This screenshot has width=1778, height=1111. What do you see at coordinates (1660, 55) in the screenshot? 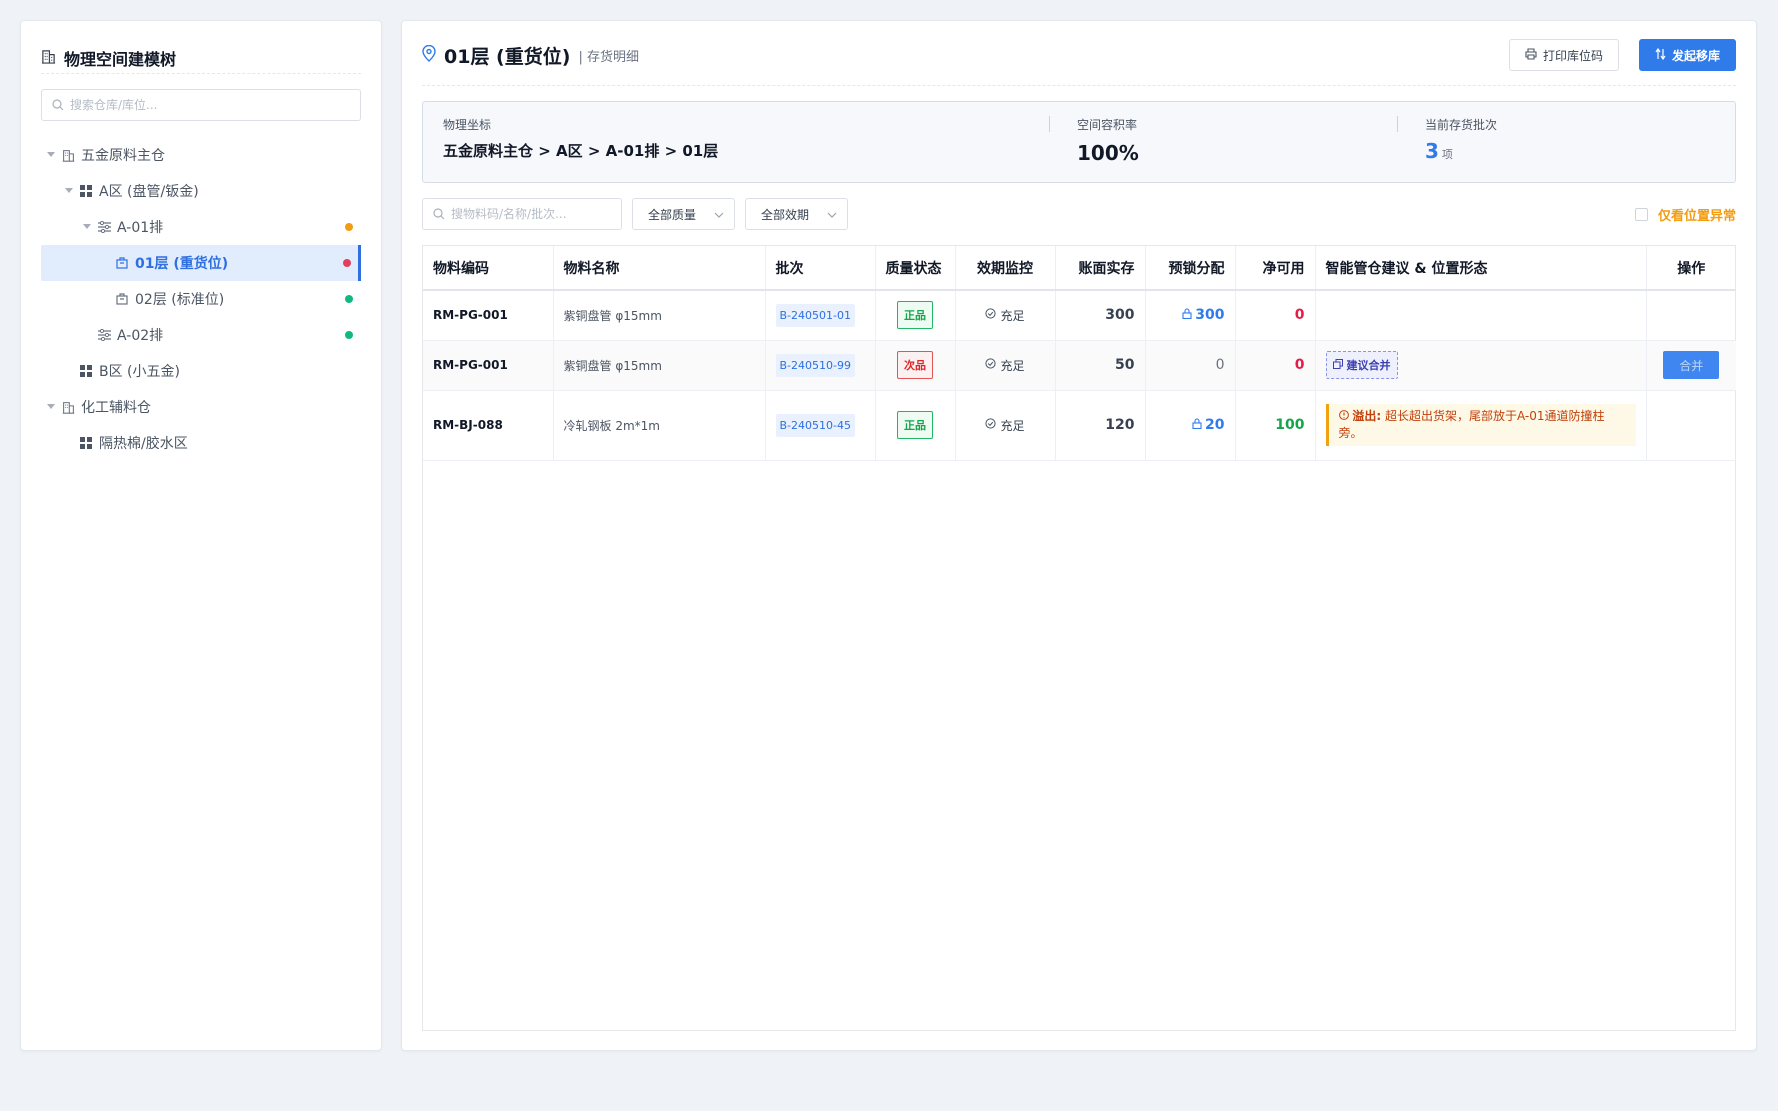
I see `transfer-icon` at bounding box center [1660, 55].